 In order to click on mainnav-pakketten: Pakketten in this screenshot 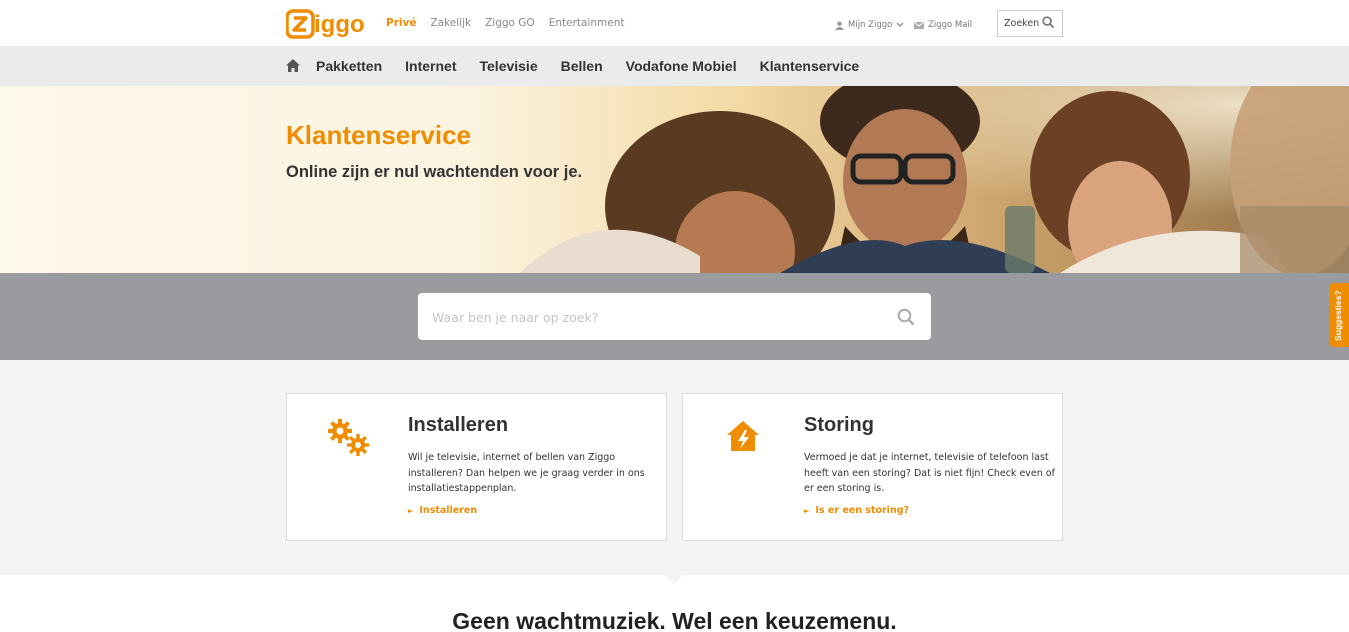, I will do `click(349, 66)`.